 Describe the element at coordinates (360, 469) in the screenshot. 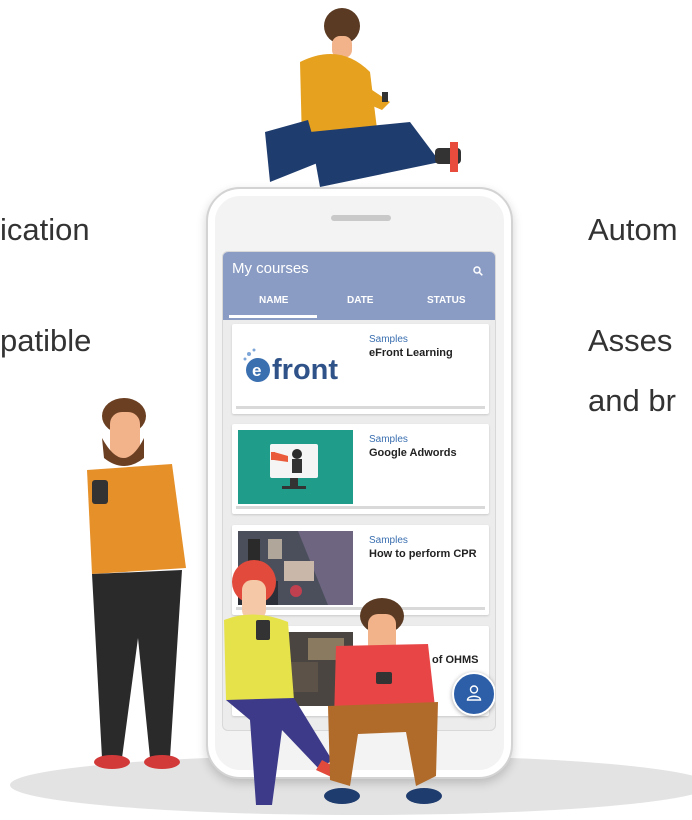

I see `course-card-2: Samples Google Adwords` at that location.